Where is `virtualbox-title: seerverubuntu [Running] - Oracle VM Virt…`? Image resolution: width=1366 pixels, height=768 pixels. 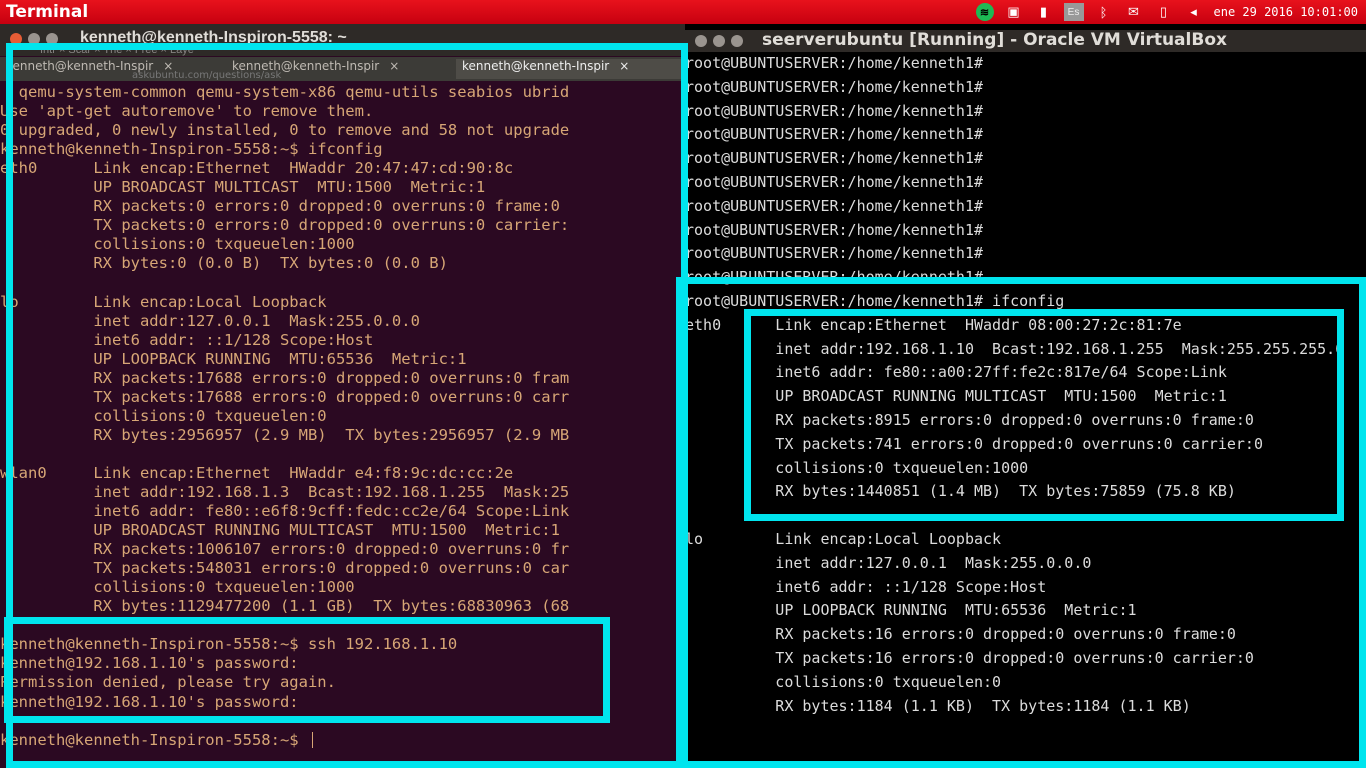
virtualbox-title: seerverubuntu [Running] - Oracle VM Virt… is located at coordinates (994, 40).